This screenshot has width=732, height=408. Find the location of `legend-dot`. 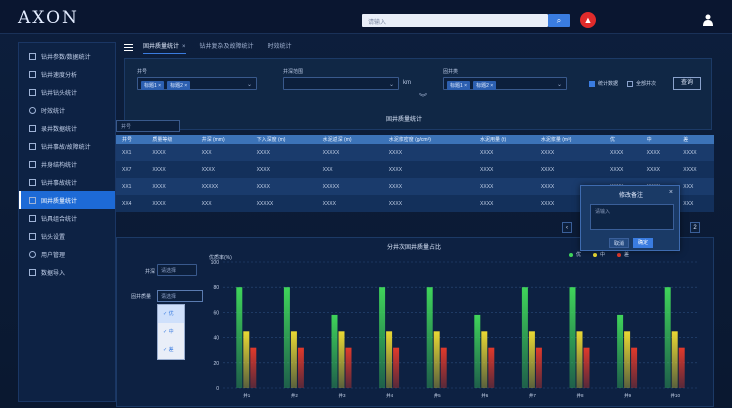

legend-dot is located at coordinates (571, 254).